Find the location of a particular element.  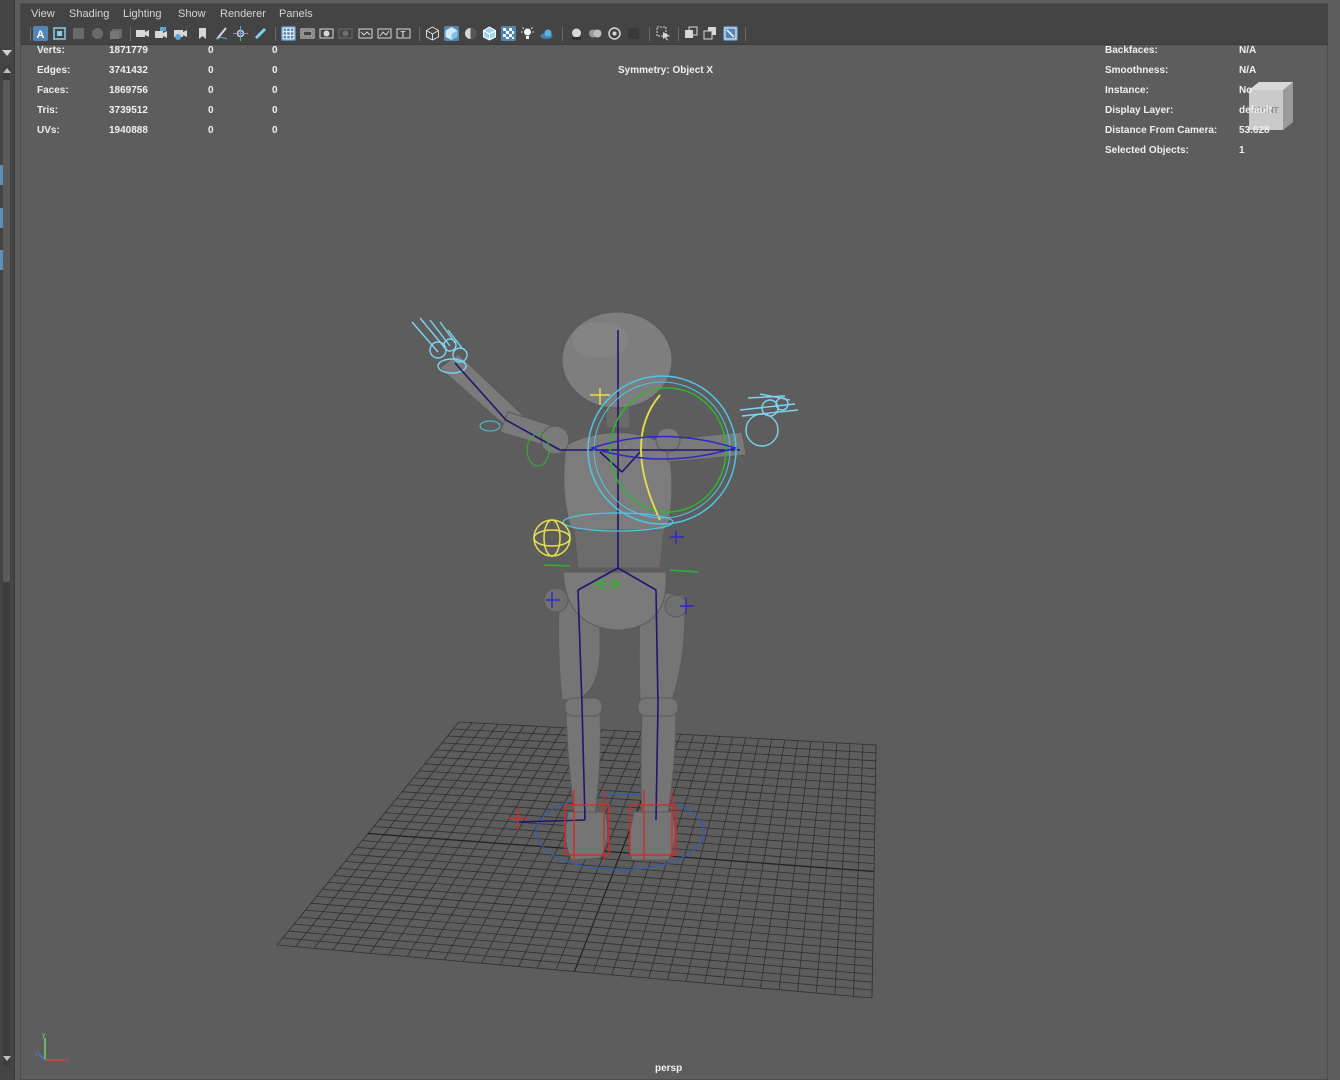

camera-name-label: persp is located at coordinates (669, 1068).